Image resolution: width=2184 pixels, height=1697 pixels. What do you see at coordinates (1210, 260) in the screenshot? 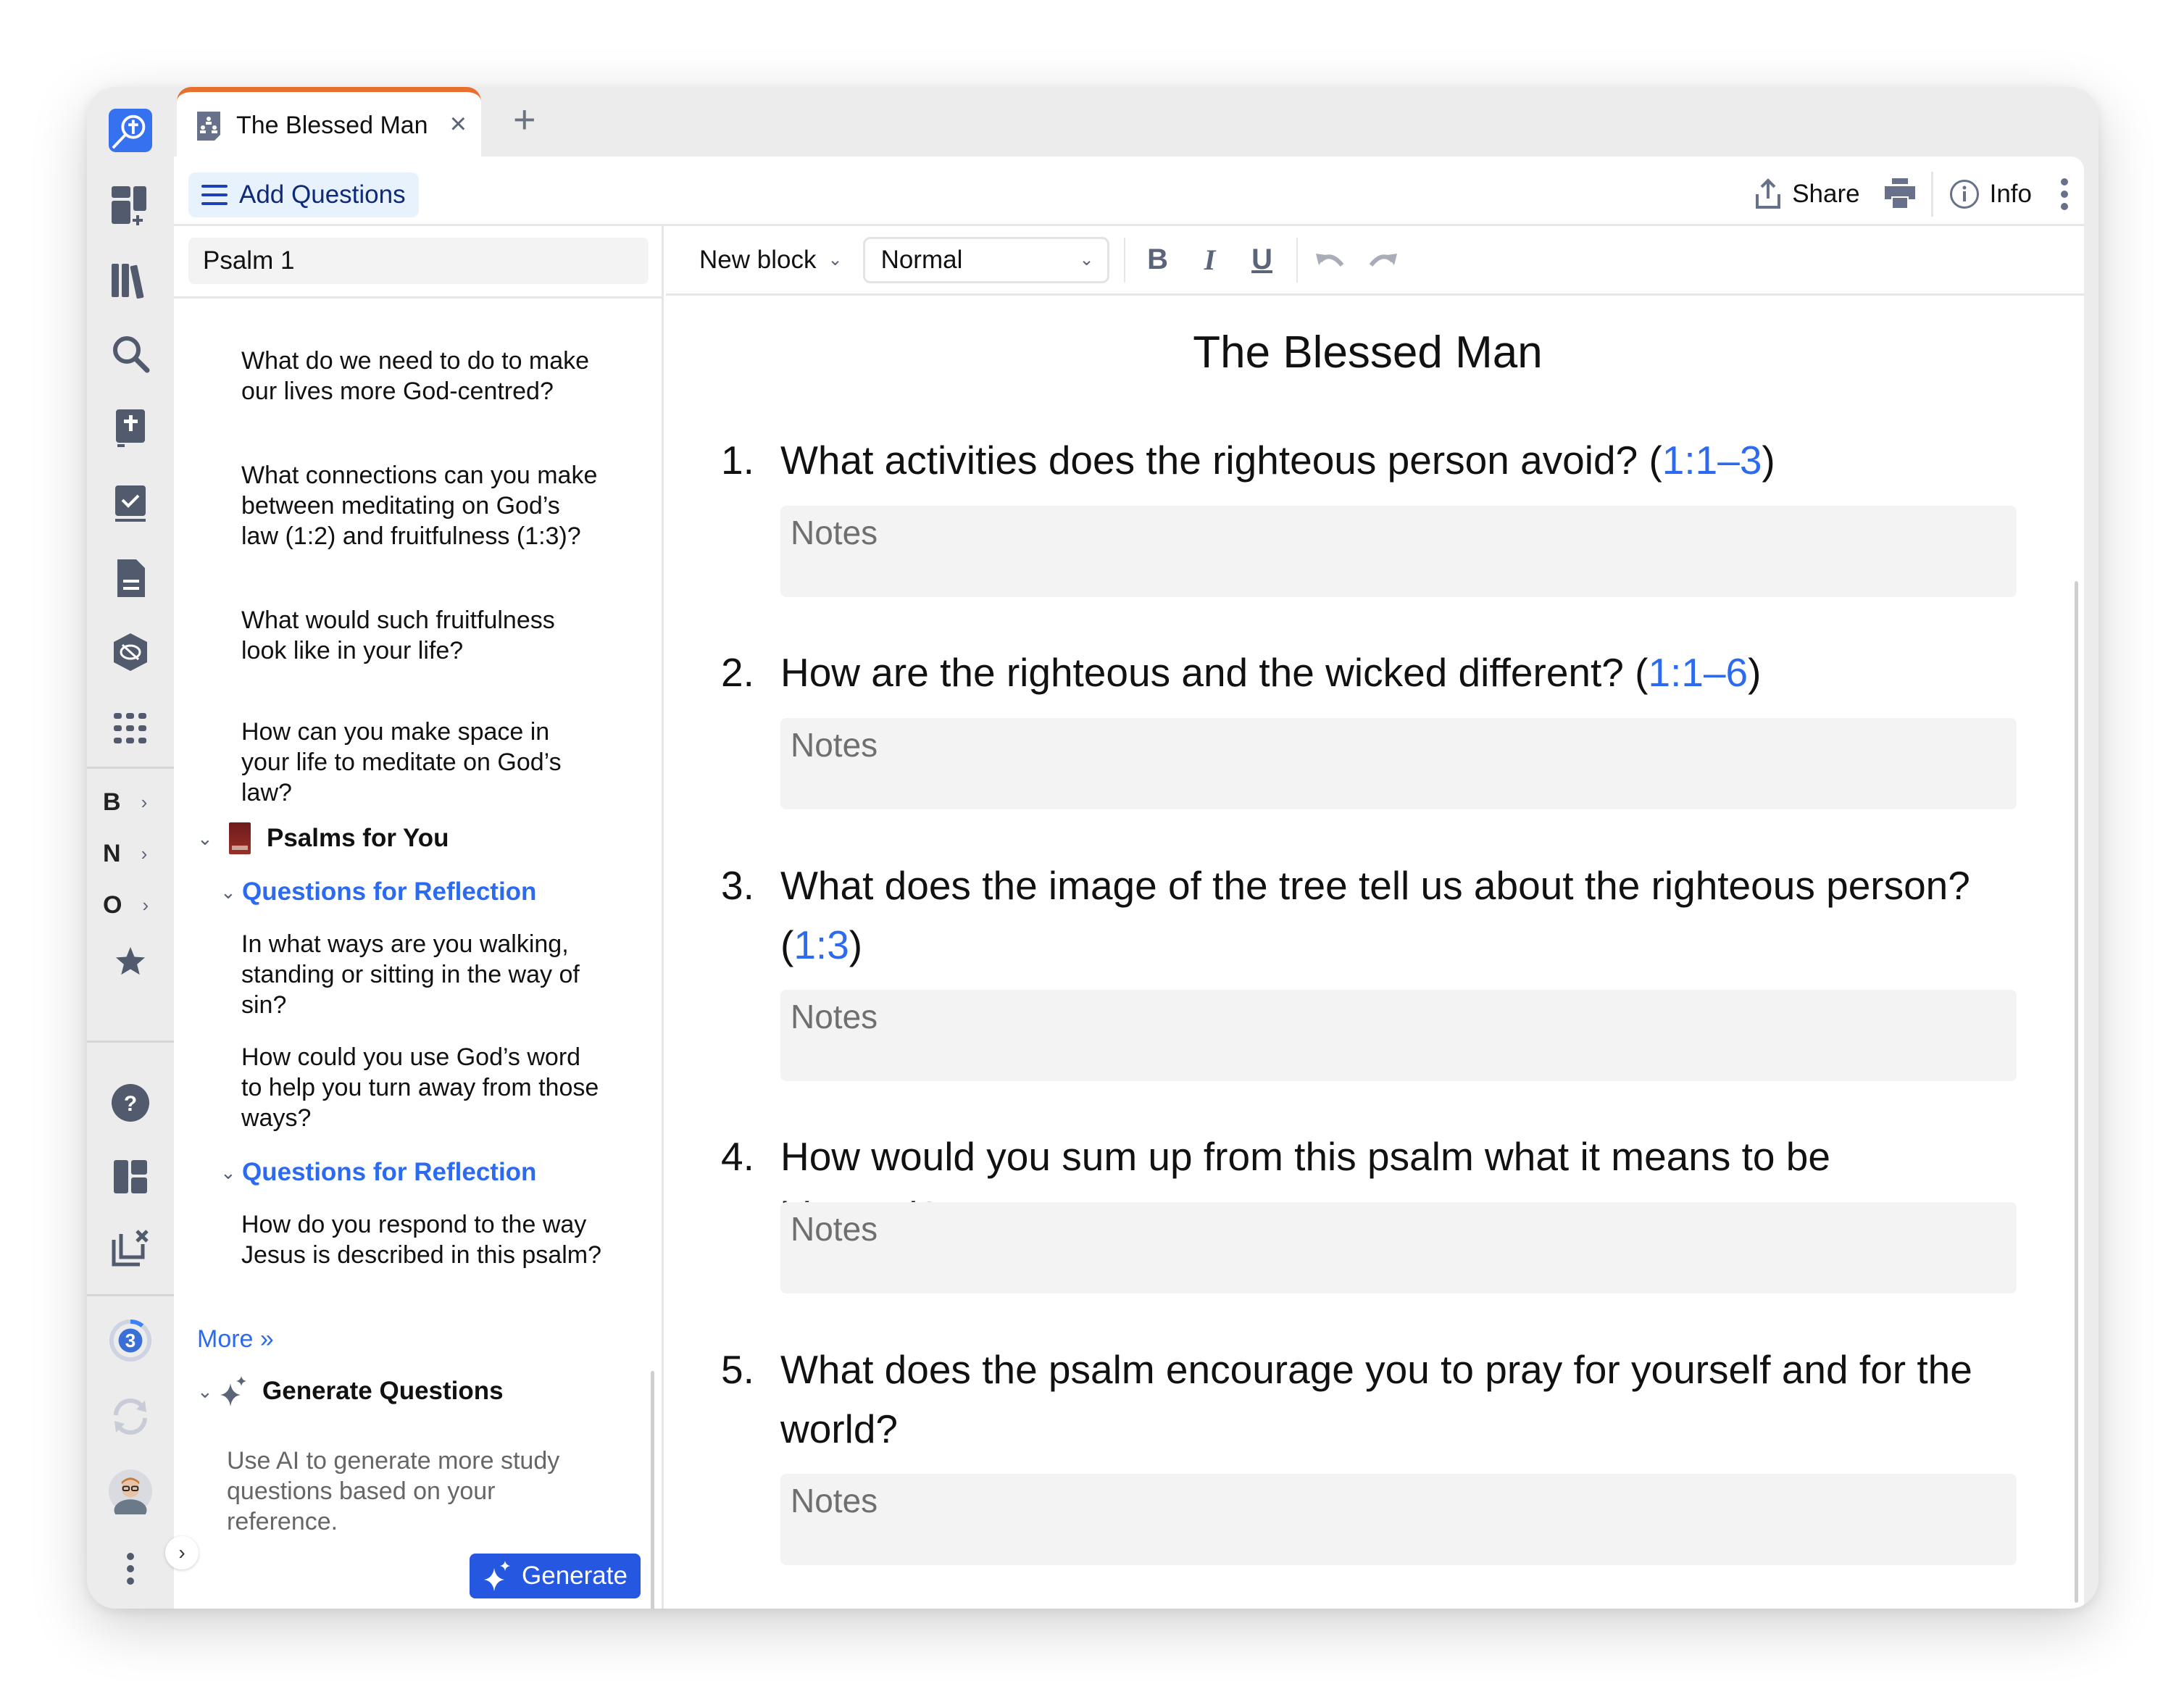
I see `italic-button: I` at bounding box center [1210, 260].